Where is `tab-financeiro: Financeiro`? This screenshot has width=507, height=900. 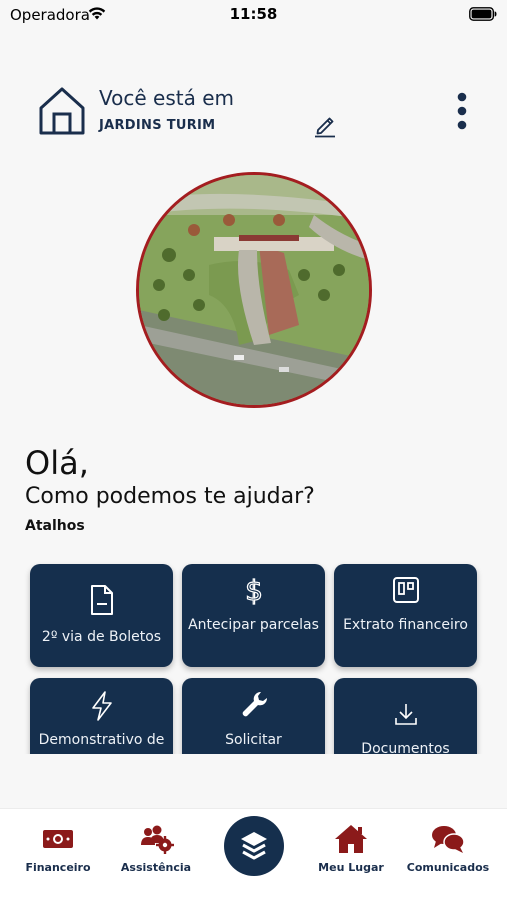 tab-financeiro: Financeiro is located at coordinates (58, 852).